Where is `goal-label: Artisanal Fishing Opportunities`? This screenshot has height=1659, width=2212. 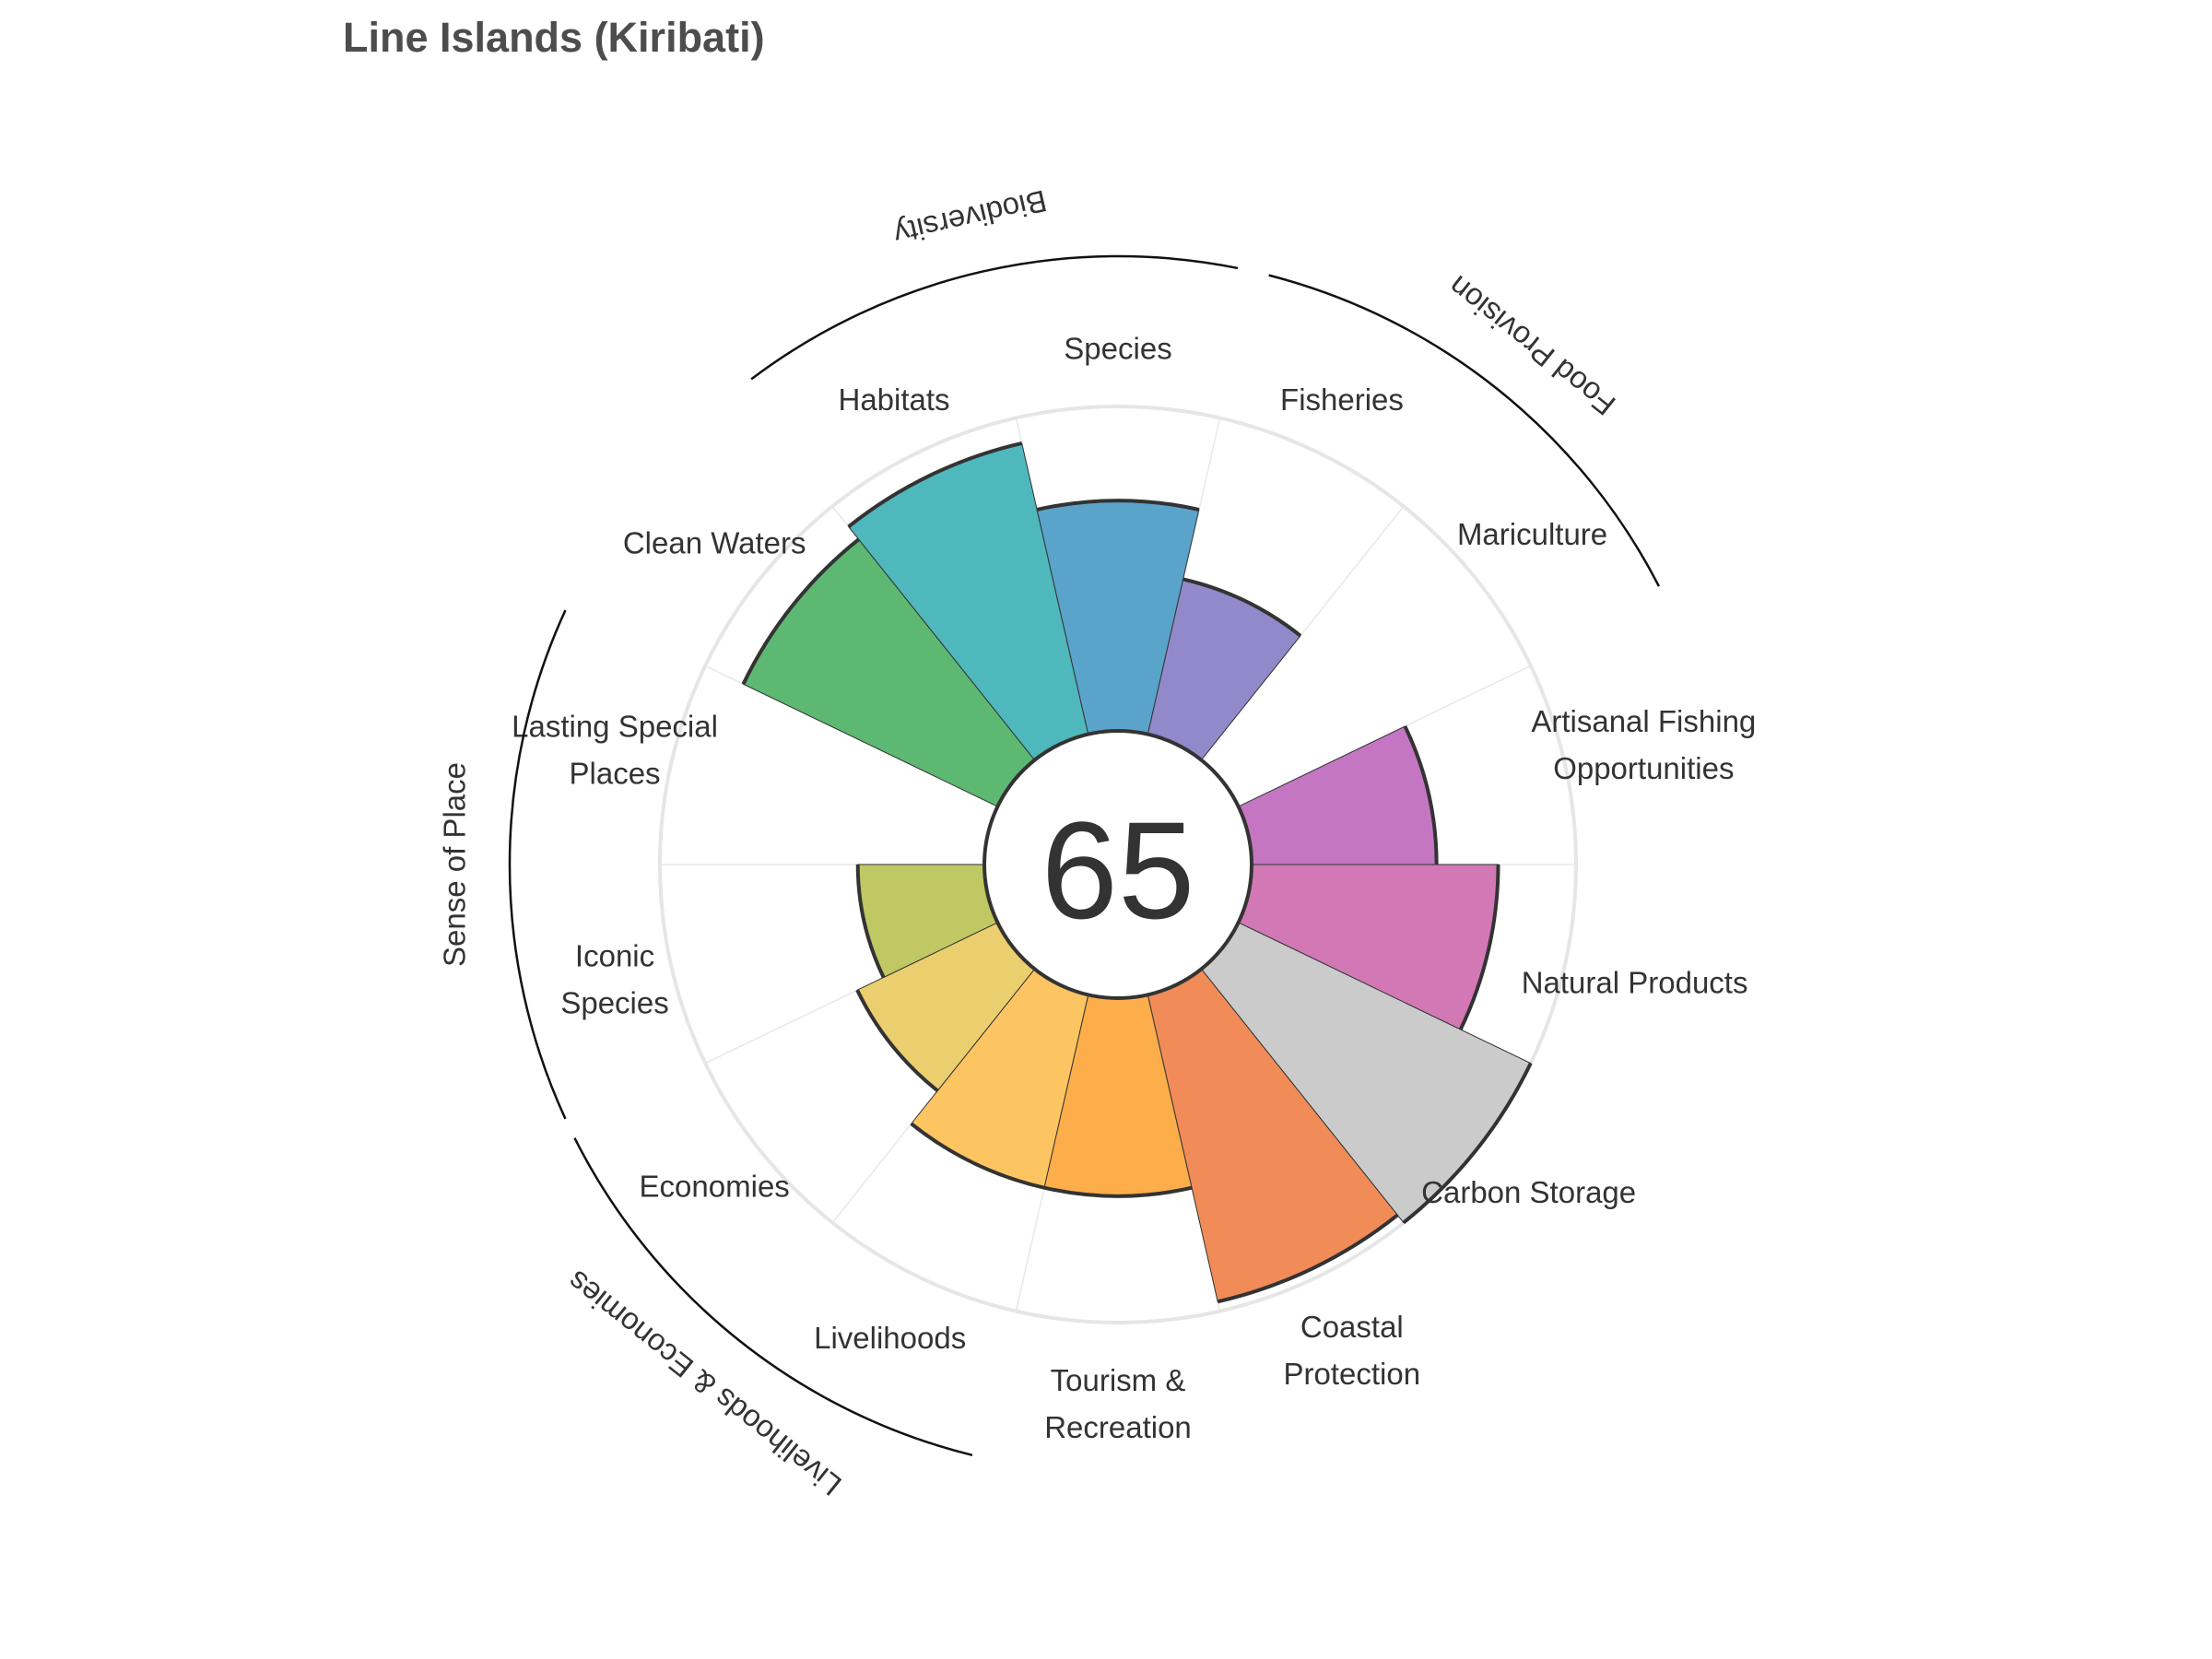
goal-label: Artisanal Fishing Opportunities is located at coordinates (1643, 744).